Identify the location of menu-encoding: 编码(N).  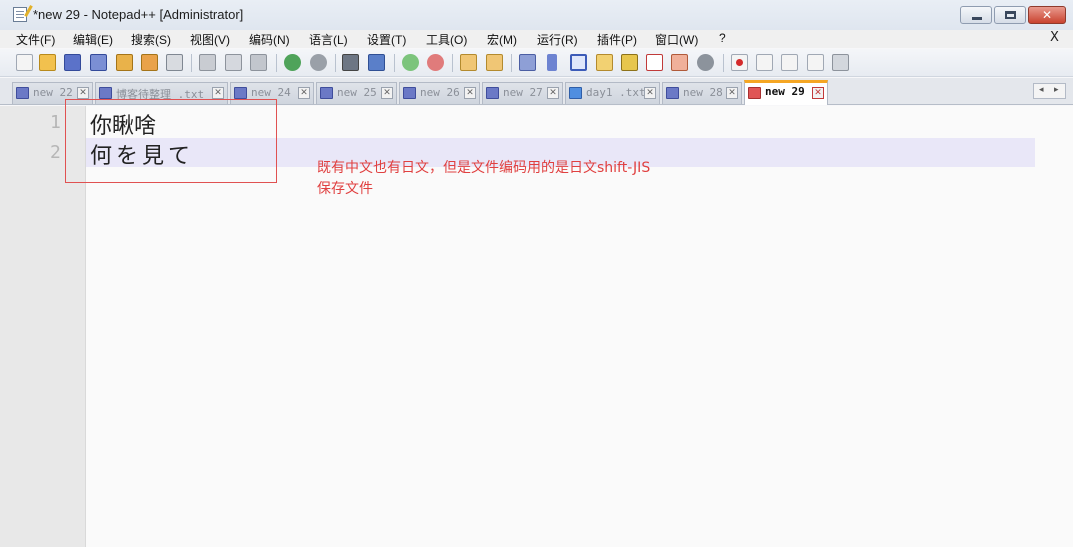
(269, 39).